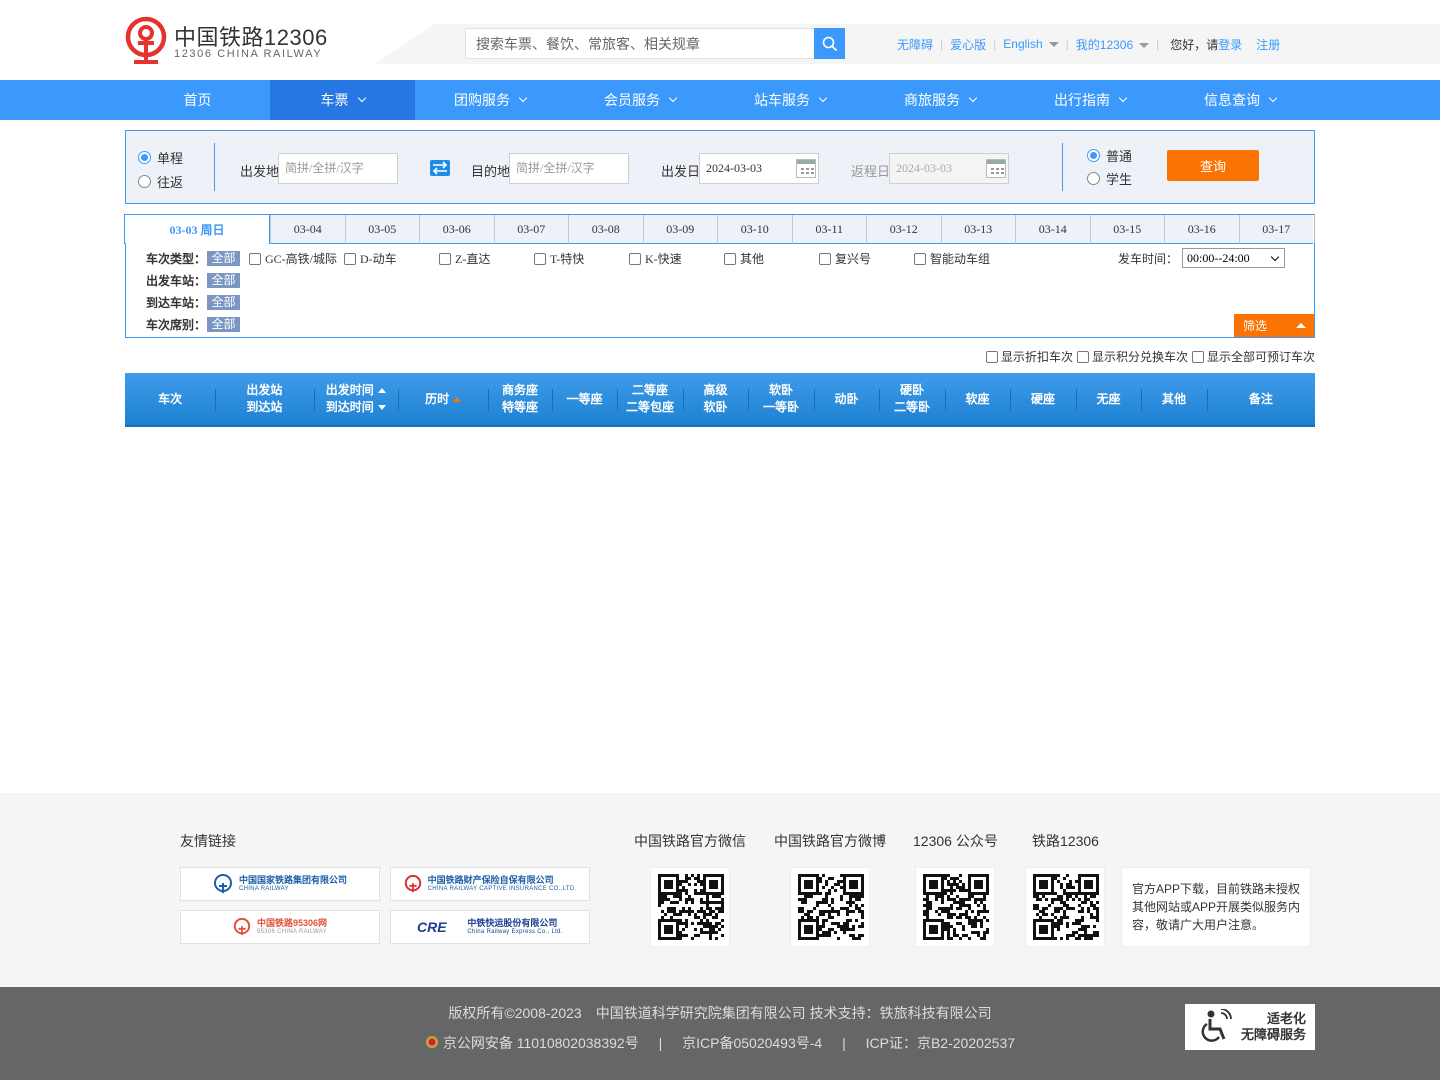  What do you see at coordinates (280, 927) in the screenshot?
I see `partner-95306: 中国铁路95306网 95306 CHINA RAILWAY` at bounding box center [280, 927].